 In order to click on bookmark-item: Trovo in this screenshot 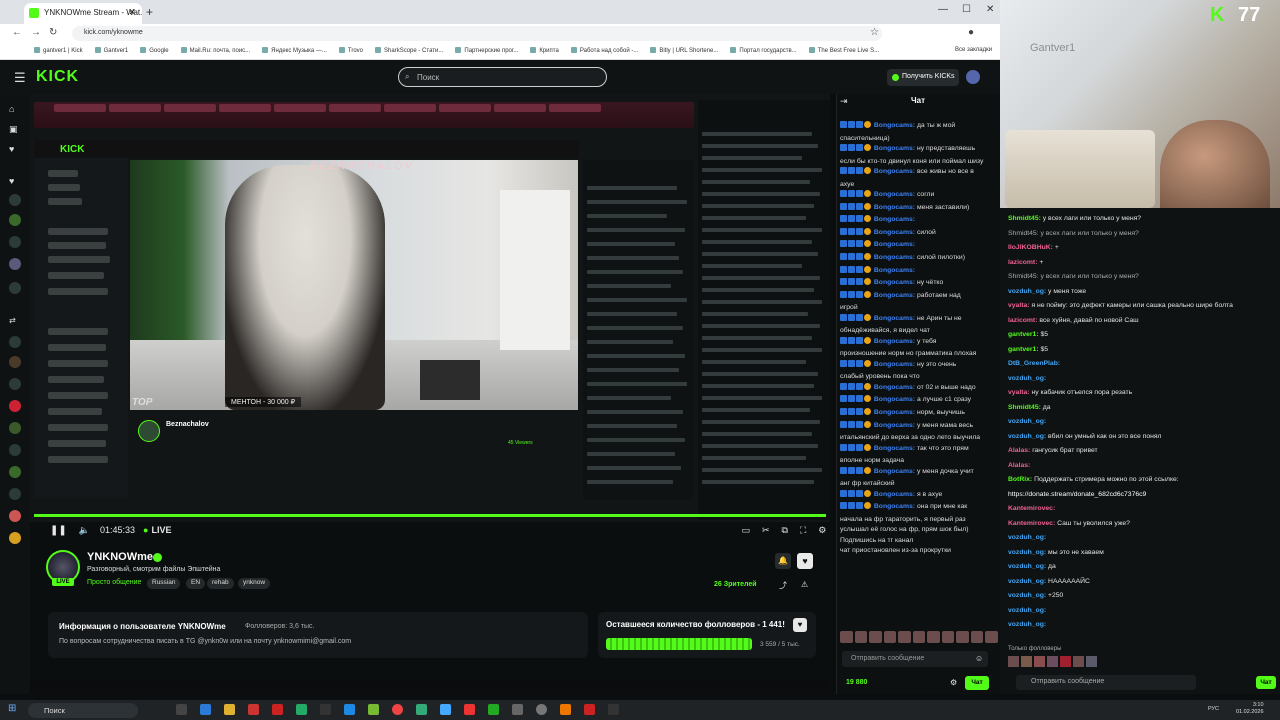, I will do `click(351, 53)`.